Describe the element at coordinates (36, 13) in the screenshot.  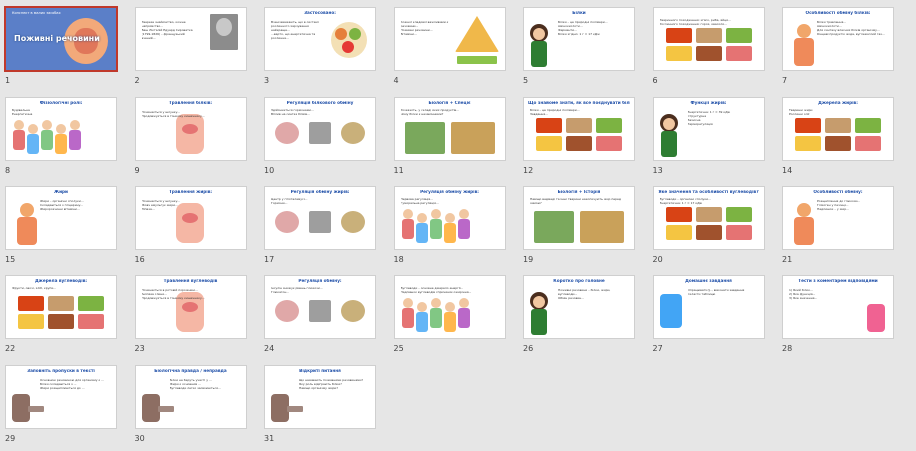
I see `slide-subtitle: Конспект в малих засобах` at that location.